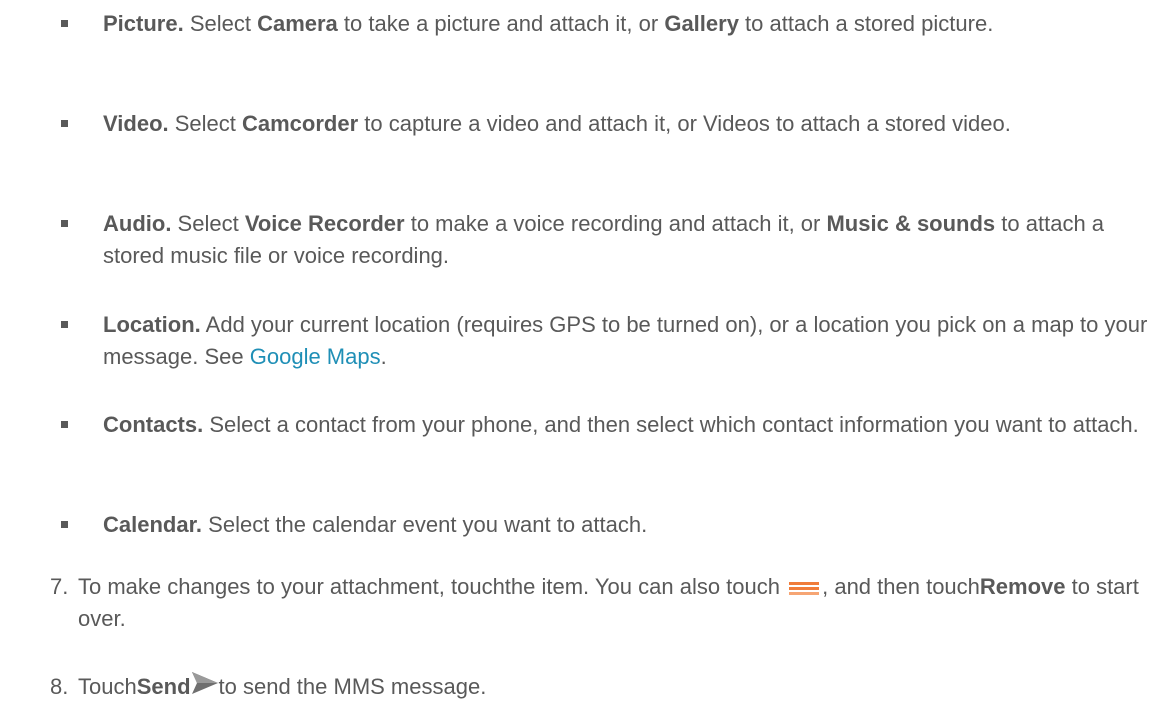 This screenshot has width=1165, height=722. What do you see at coordinates (315, 356) in the screenshot?
I see `google-maps-link: Google Maps` at bounding box center [315, 356].